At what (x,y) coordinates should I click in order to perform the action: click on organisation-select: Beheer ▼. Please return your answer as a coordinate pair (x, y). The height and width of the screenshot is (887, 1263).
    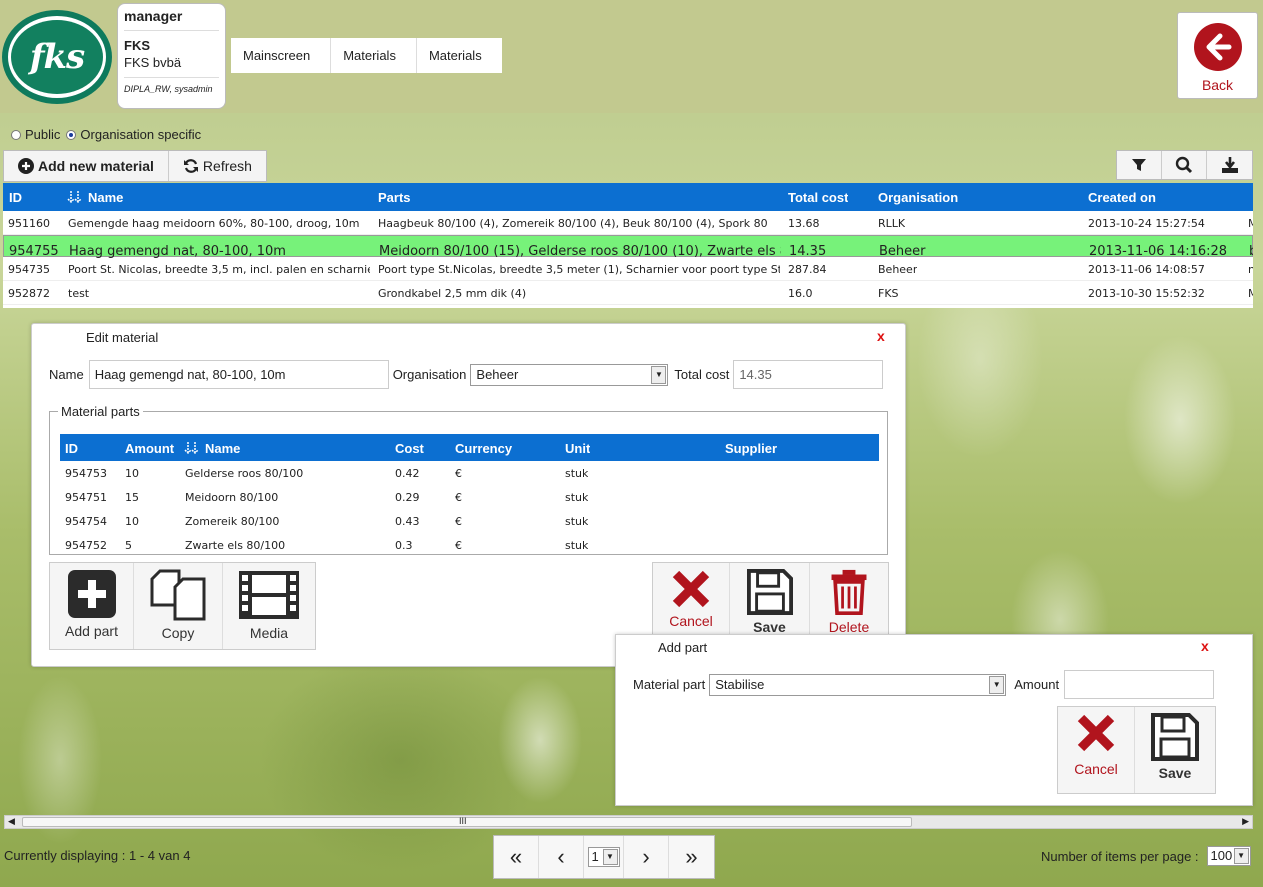
    Looking at the image, I should click on (569, 374).